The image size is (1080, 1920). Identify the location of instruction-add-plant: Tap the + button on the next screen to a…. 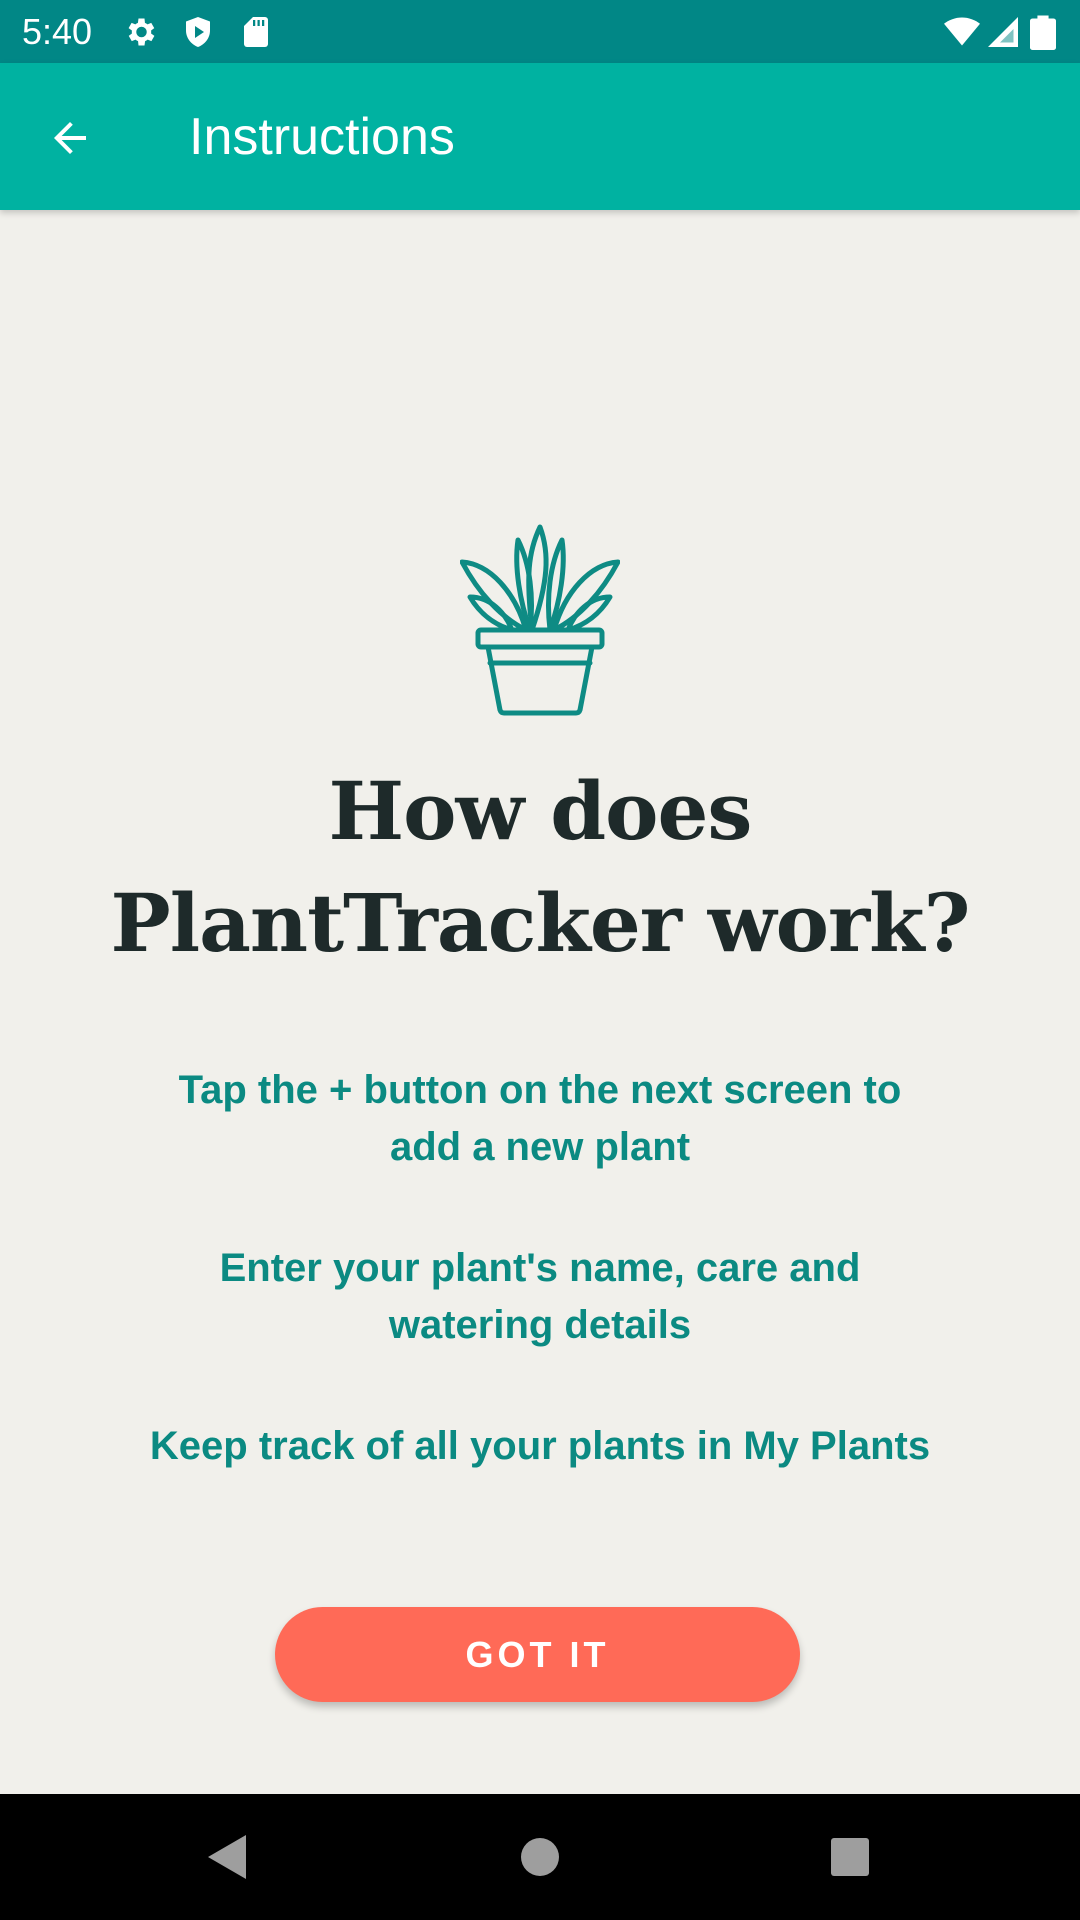
(540, 1118).